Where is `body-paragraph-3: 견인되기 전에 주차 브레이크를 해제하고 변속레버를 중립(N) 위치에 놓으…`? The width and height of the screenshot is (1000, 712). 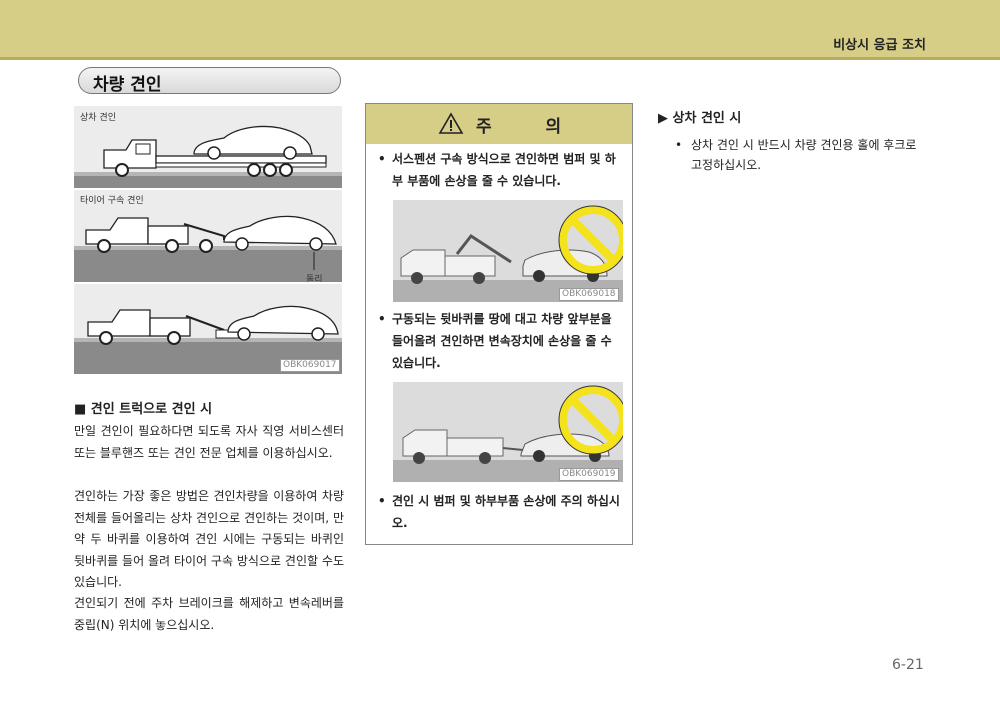 body-paragraph-3: 견인되기 전에 주차 브레이크를 해제하고 변속레버를 중립(N) 위치에 놓으… is located at coordinates (209, 614).